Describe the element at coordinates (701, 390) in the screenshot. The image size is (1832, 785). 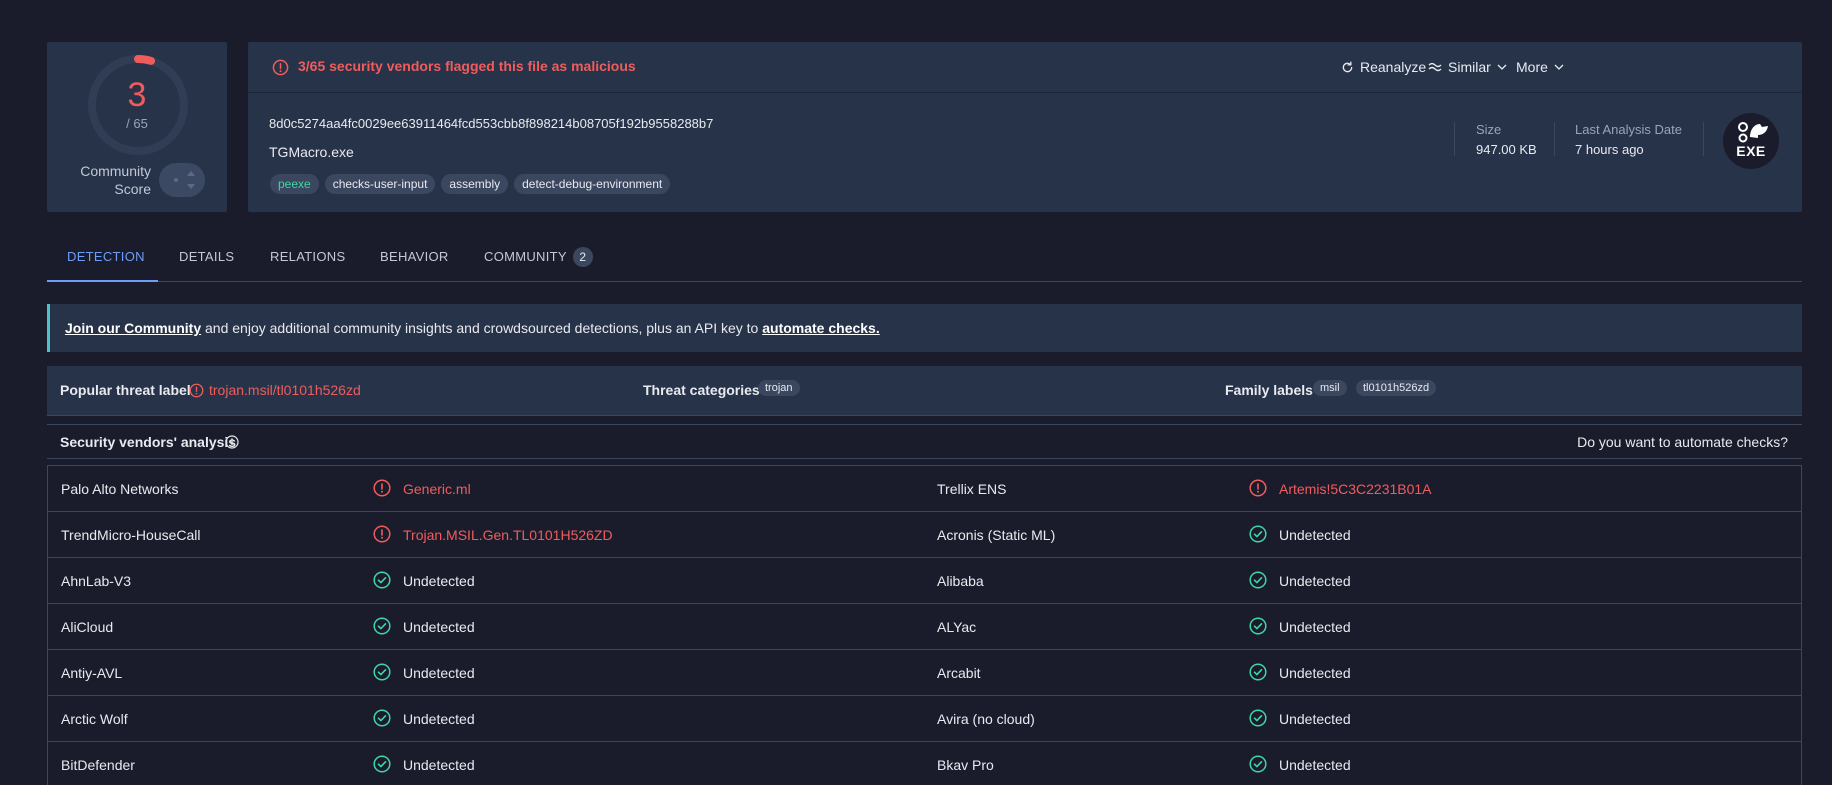
I see `threat-categories-label: Threat categories` at that location.